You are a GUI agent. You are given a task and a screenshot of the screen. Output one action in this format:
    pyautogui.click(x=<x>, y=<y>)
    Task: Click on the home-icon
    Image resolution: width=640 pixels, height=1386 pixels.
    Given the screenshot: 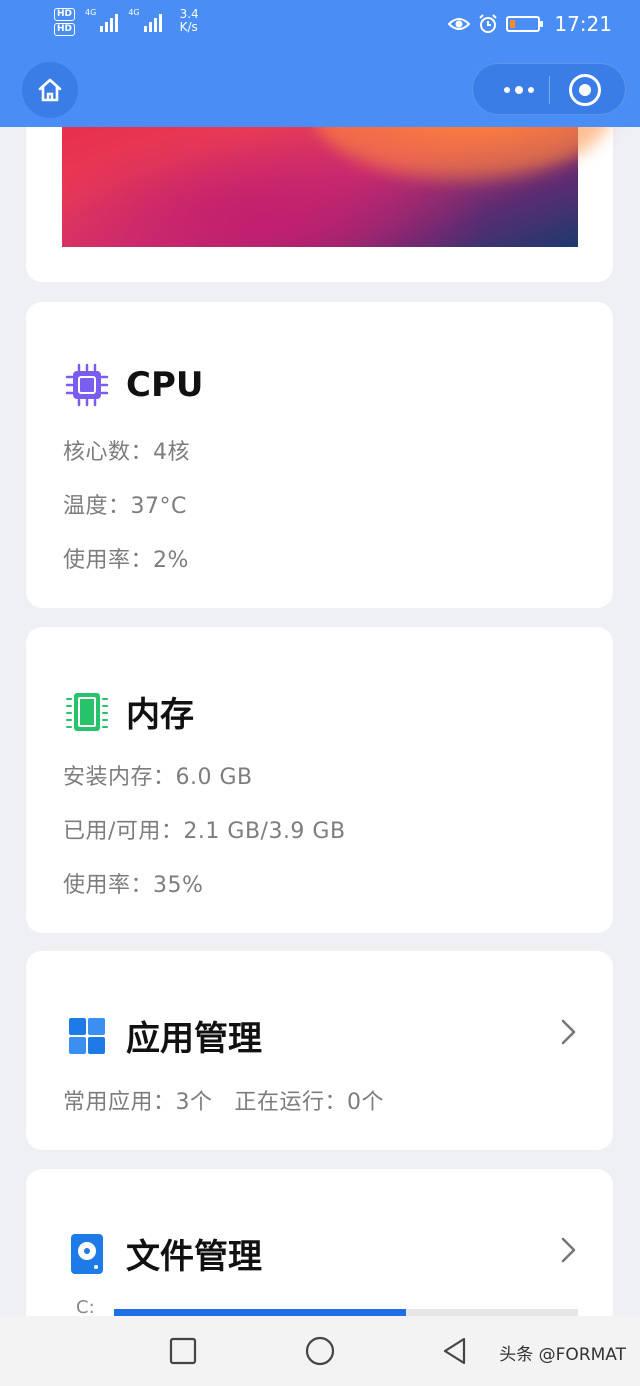 What is the action you would take?
    pyautogui.click(x=50, y=90)
    